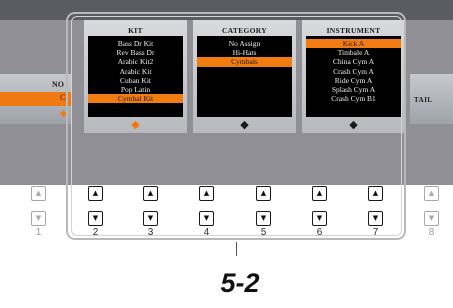  Describe the element at coordinates (375, 218) in the screenshot. I see `button-7-down: ▼` at that location.